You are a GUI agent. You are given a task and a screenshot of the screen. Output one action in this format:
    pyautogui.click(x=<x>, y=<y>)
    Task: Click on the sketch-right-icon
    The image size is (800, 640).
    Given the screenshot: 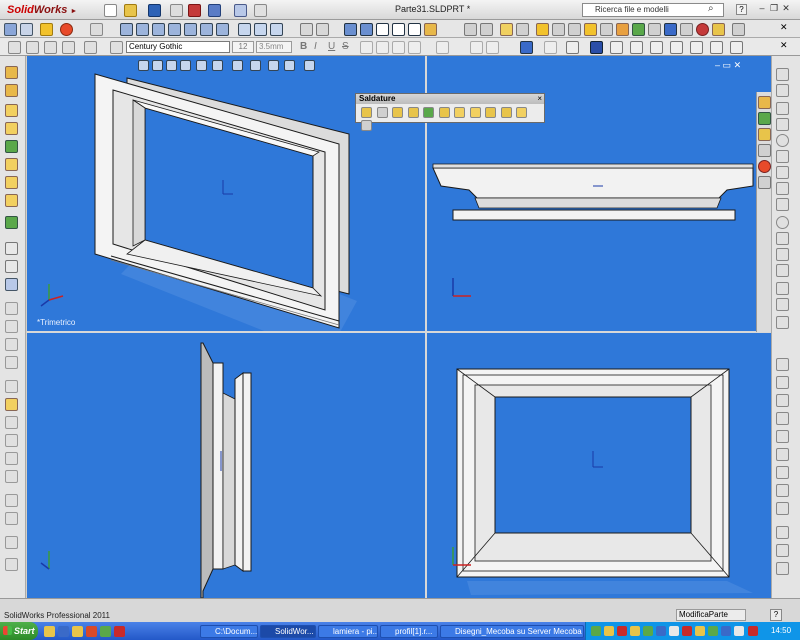 What is the action you would take?
    pyautogui.click(x=782, y=74)
    